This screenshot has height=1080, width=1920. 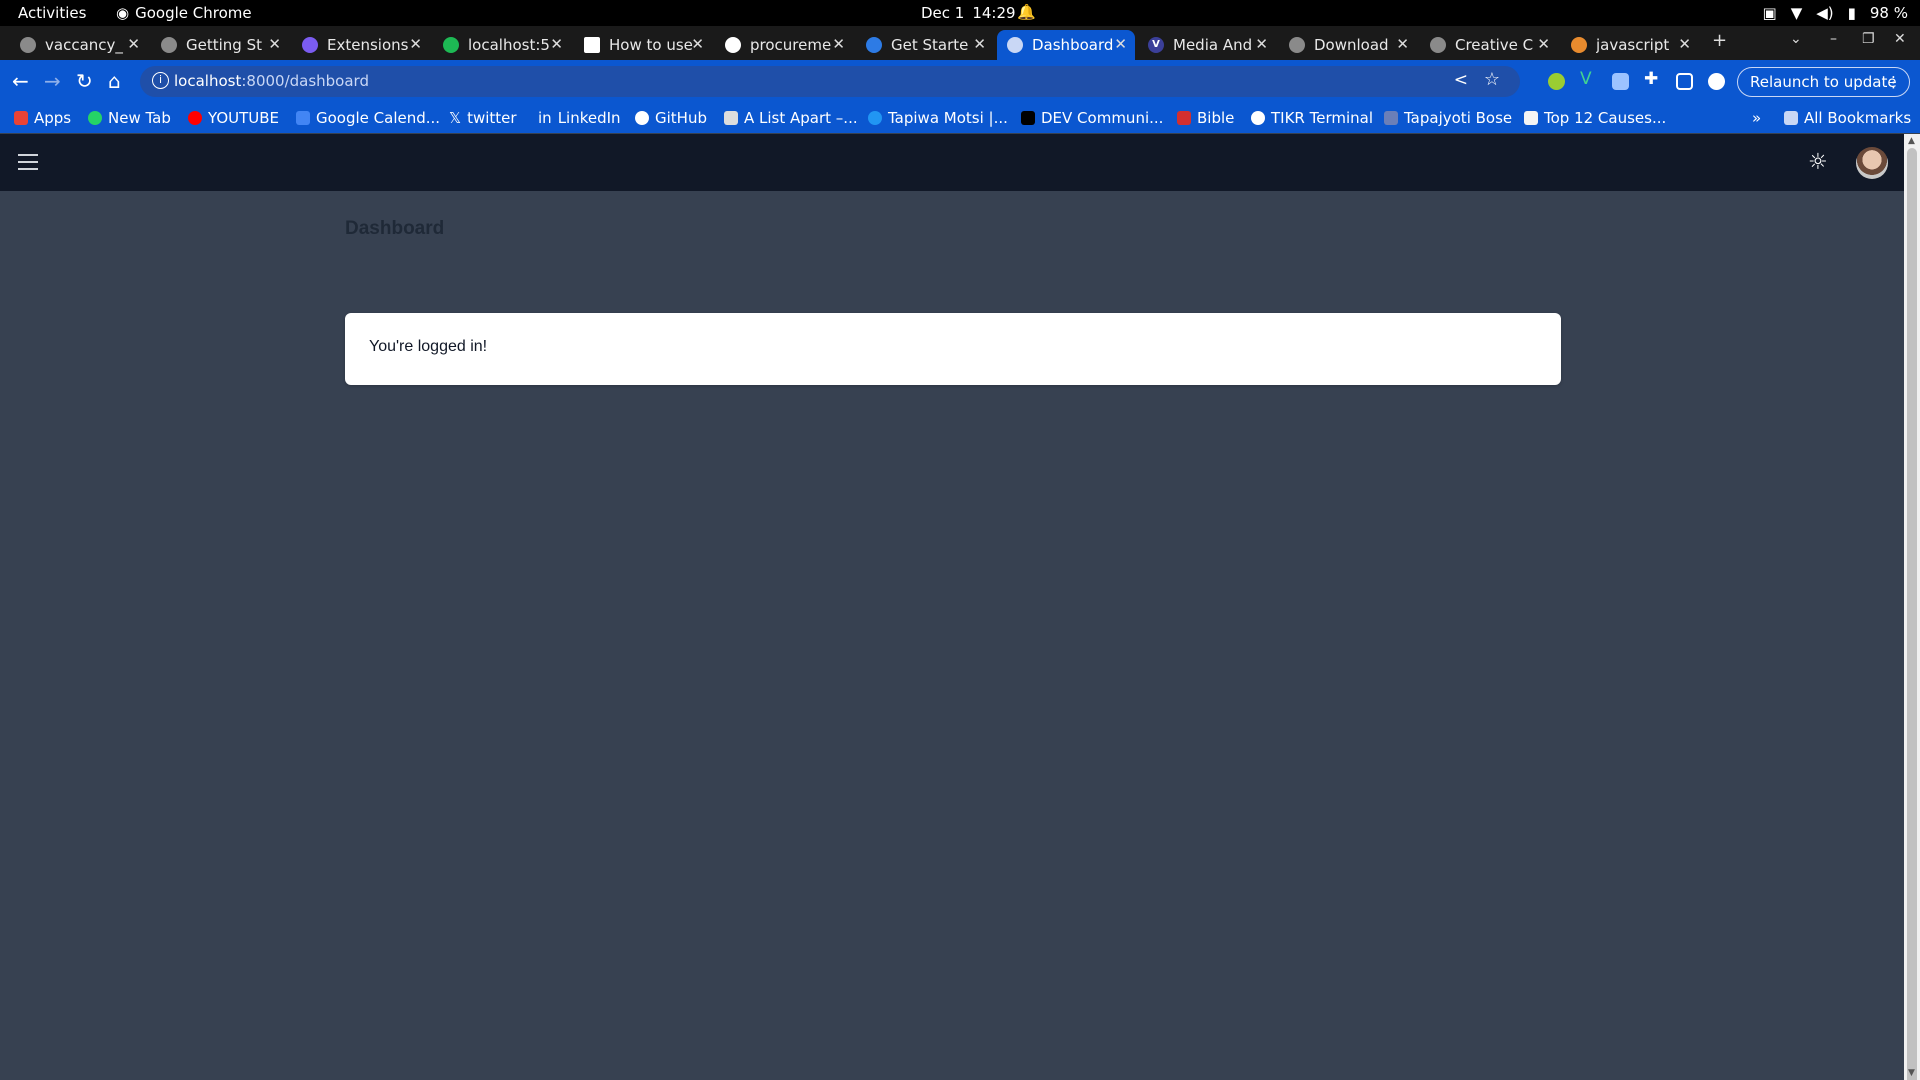 I want to click on bookmark-new-tab: New Tab, so click(x=129, y=118).